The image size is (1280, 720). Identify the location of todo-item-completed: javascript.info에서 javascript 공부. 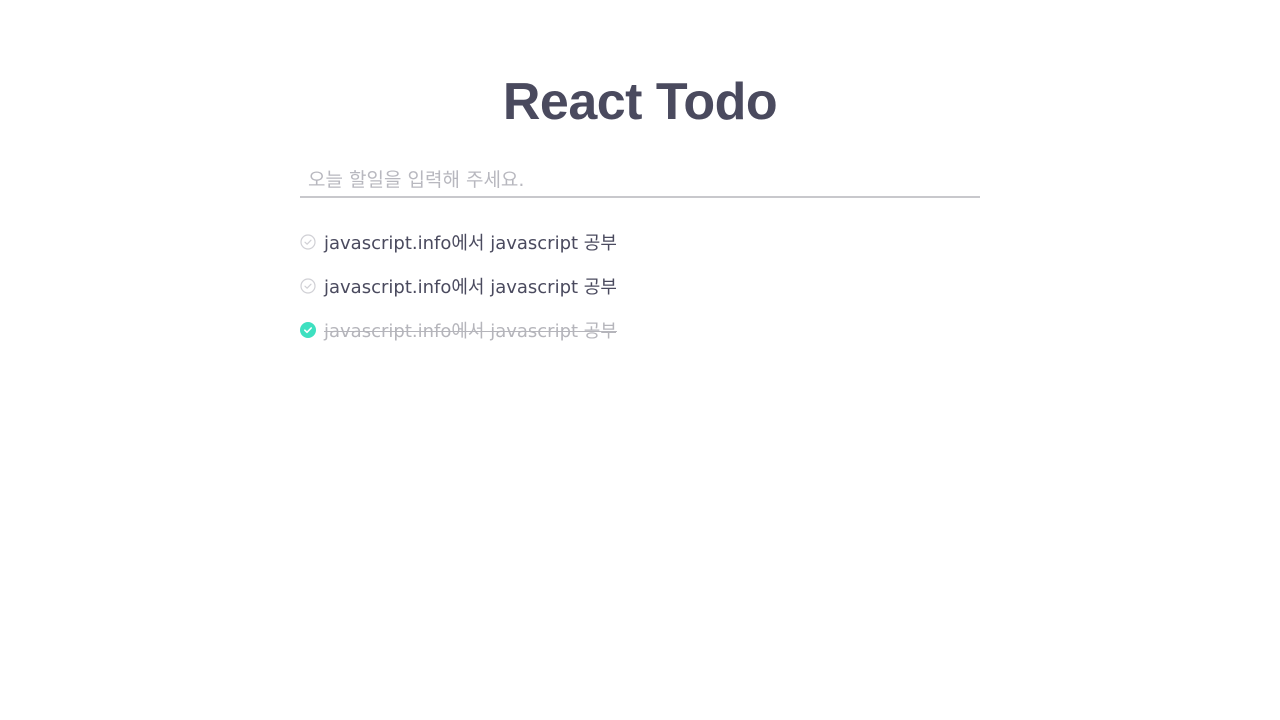
(640, 330).